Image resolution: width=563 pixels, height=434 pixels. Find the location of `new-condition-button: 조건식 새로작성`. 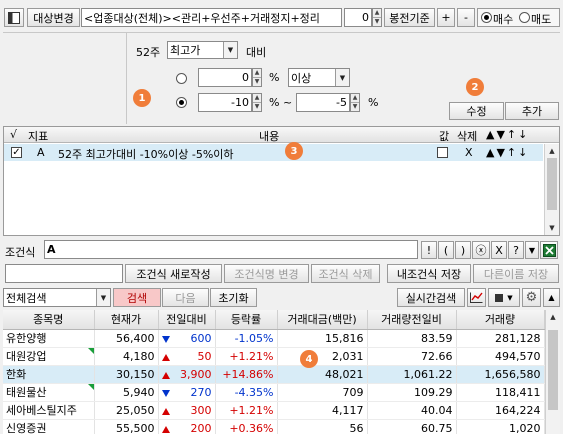

new-condition-button: 조건식 새로작성 is located at coordinates (173, 273).